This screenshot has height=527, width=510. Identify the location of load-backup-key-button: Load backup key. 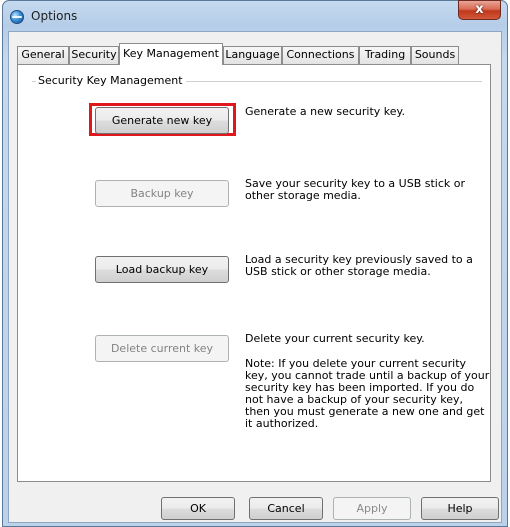
(162, 269).